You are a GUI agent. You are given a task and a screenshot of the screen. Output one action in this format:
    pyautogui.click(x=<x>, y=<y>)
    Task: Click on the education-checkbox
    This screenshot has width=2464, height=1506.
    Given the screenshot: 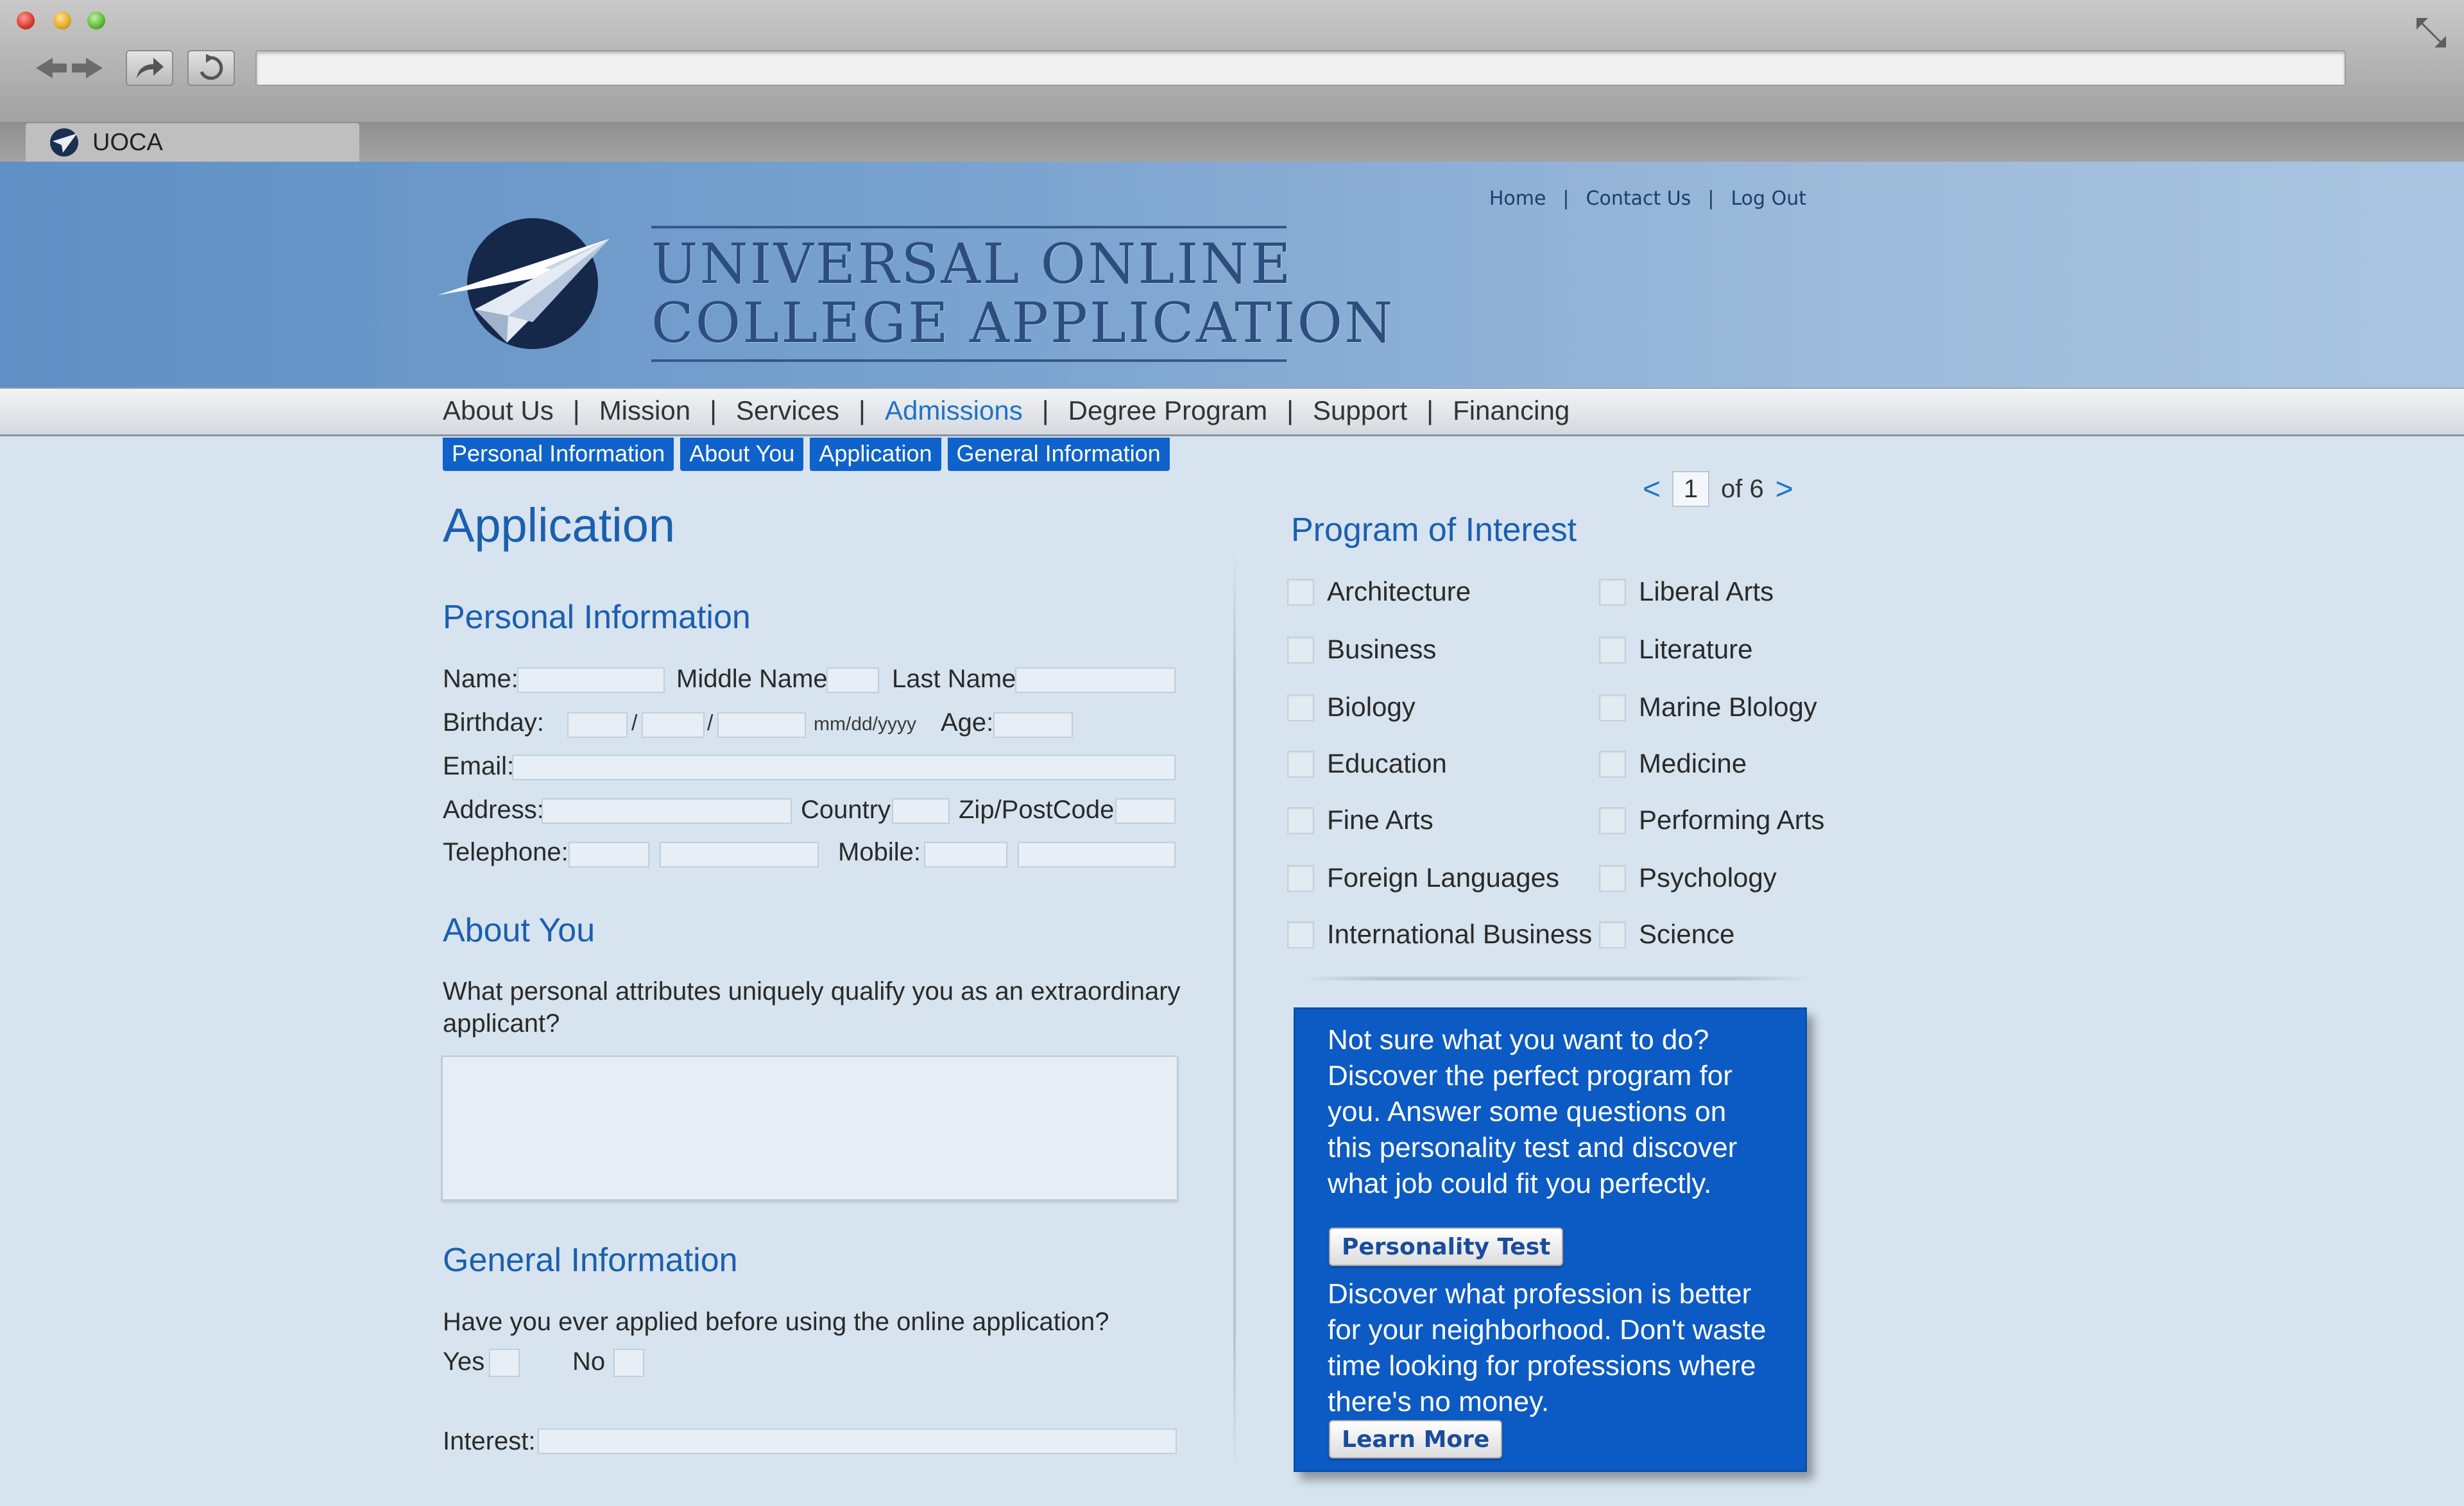 What is the action you would take?
    pyautogui.click(x=1301, y=764)
    